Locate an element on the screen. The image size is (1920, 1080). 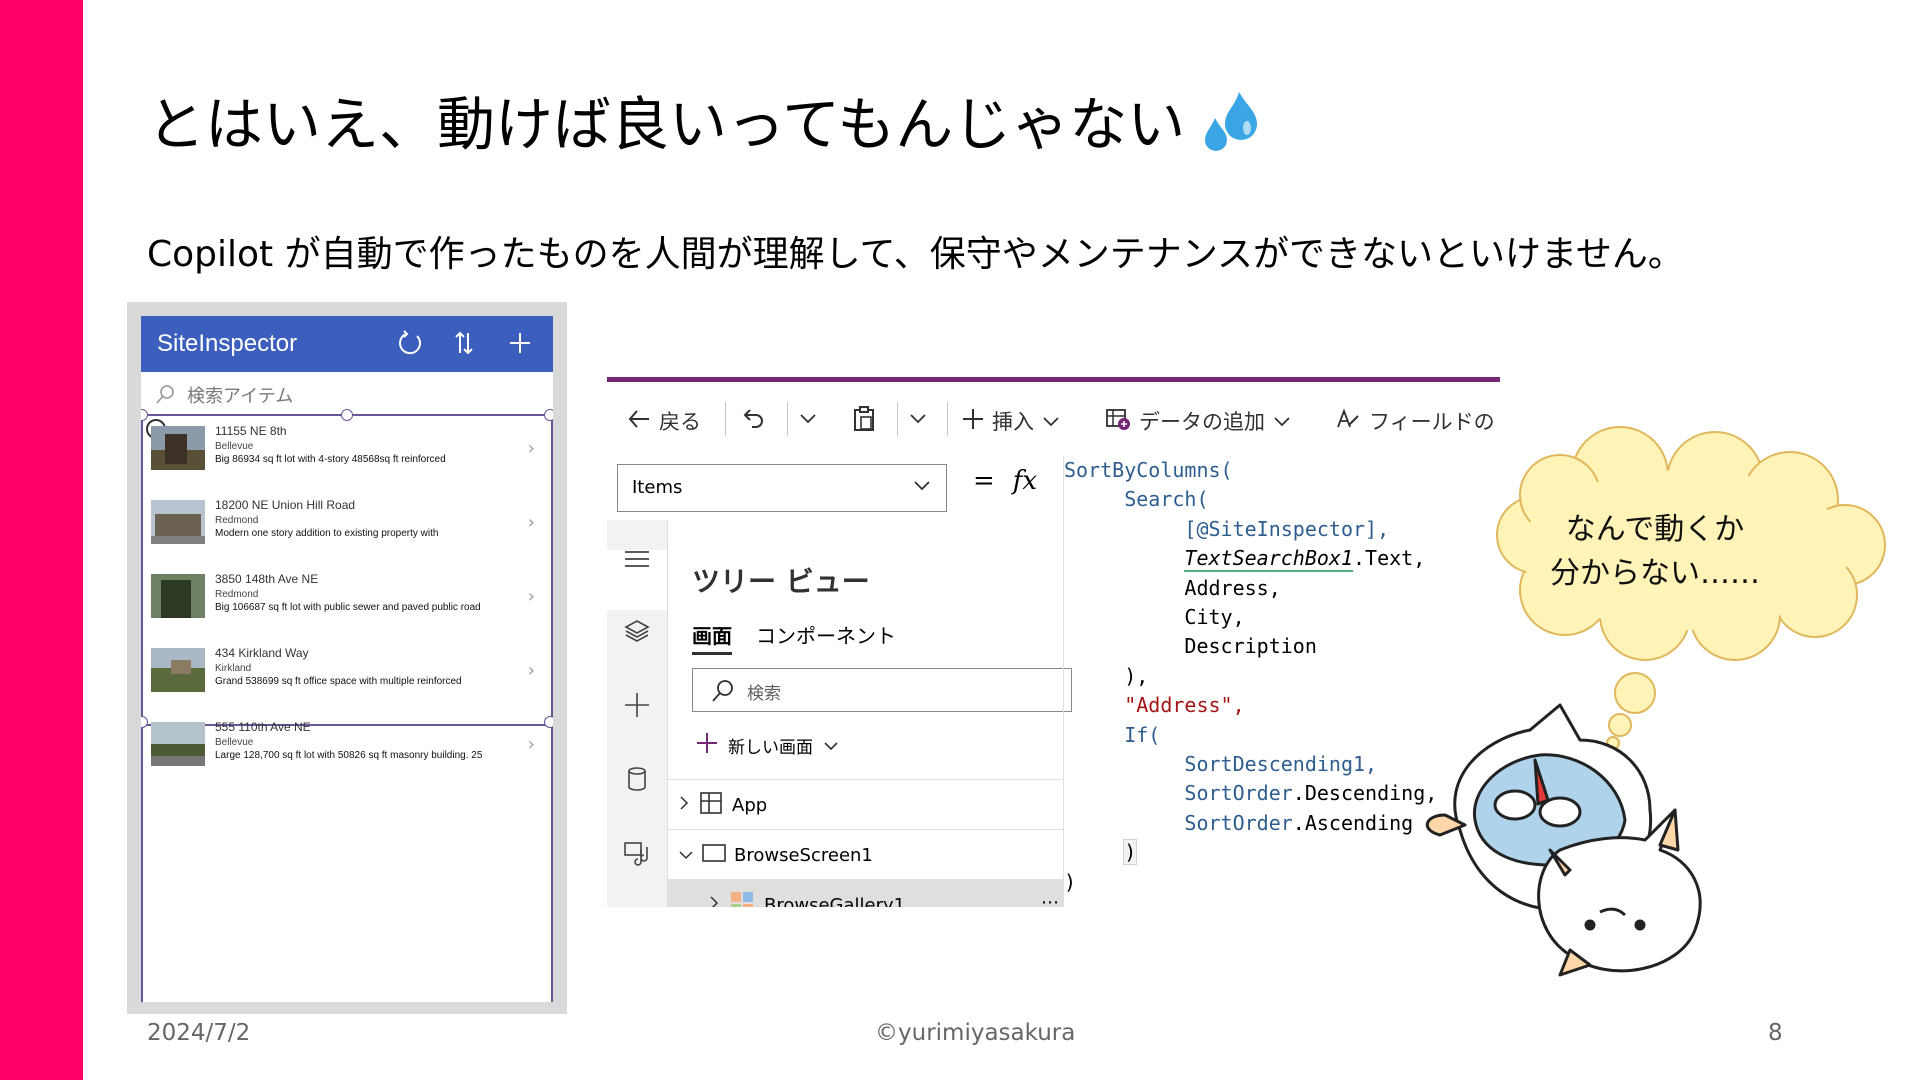
item-city: Kirkland is located at coordinates (233, 668).